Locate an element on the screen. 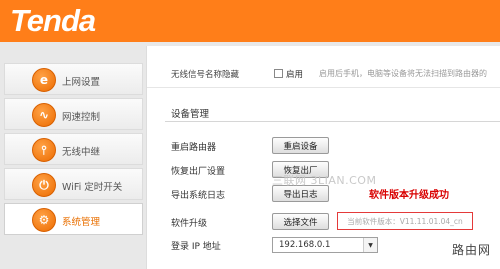  section-divider is located at coordinates (332, 121).